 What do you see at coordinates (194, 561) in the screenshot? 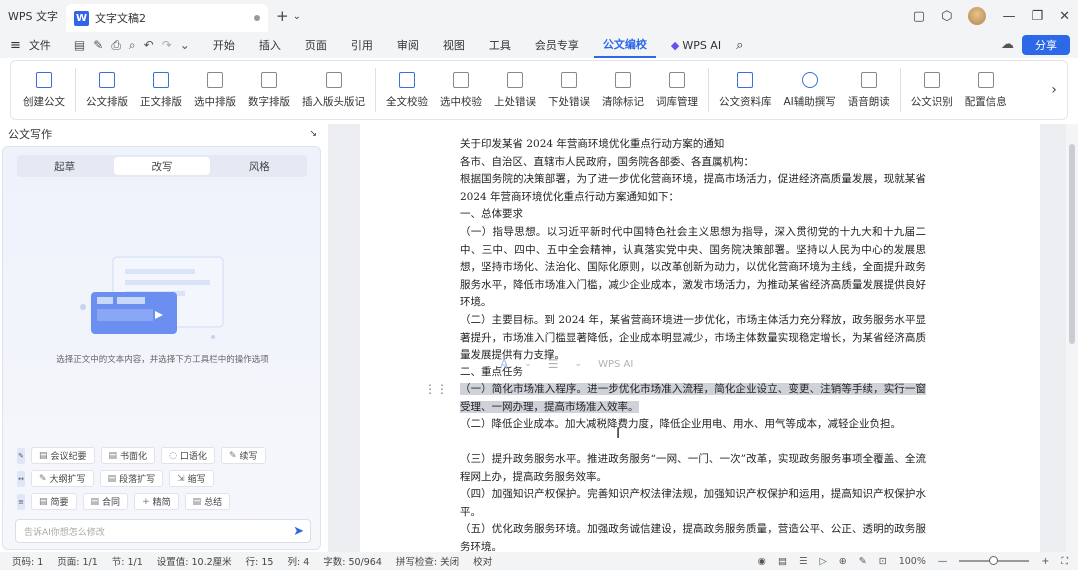
I see `status-setting: 设置值: 10.2厘米` at bounding box center [194, 561].